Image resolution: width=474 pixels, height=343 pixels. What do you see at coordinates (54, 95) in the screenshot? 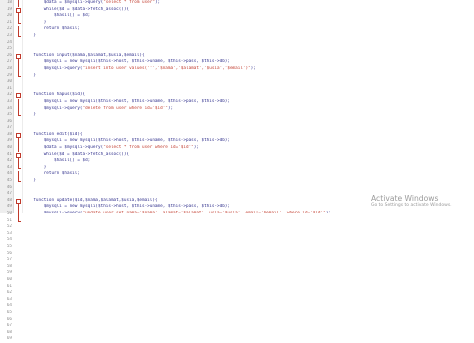
I see `code-line: function hapus($id){` at bounding box center [54, 95].